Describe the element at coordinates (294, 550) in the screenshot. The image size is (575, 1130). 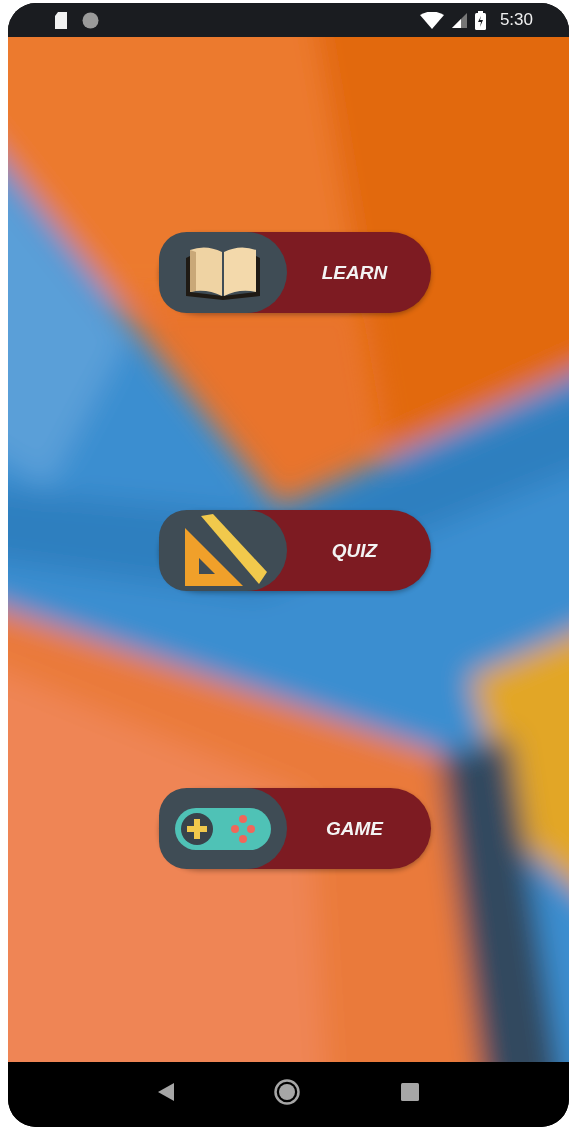
I see `menu-button: QUIZ` at that location.